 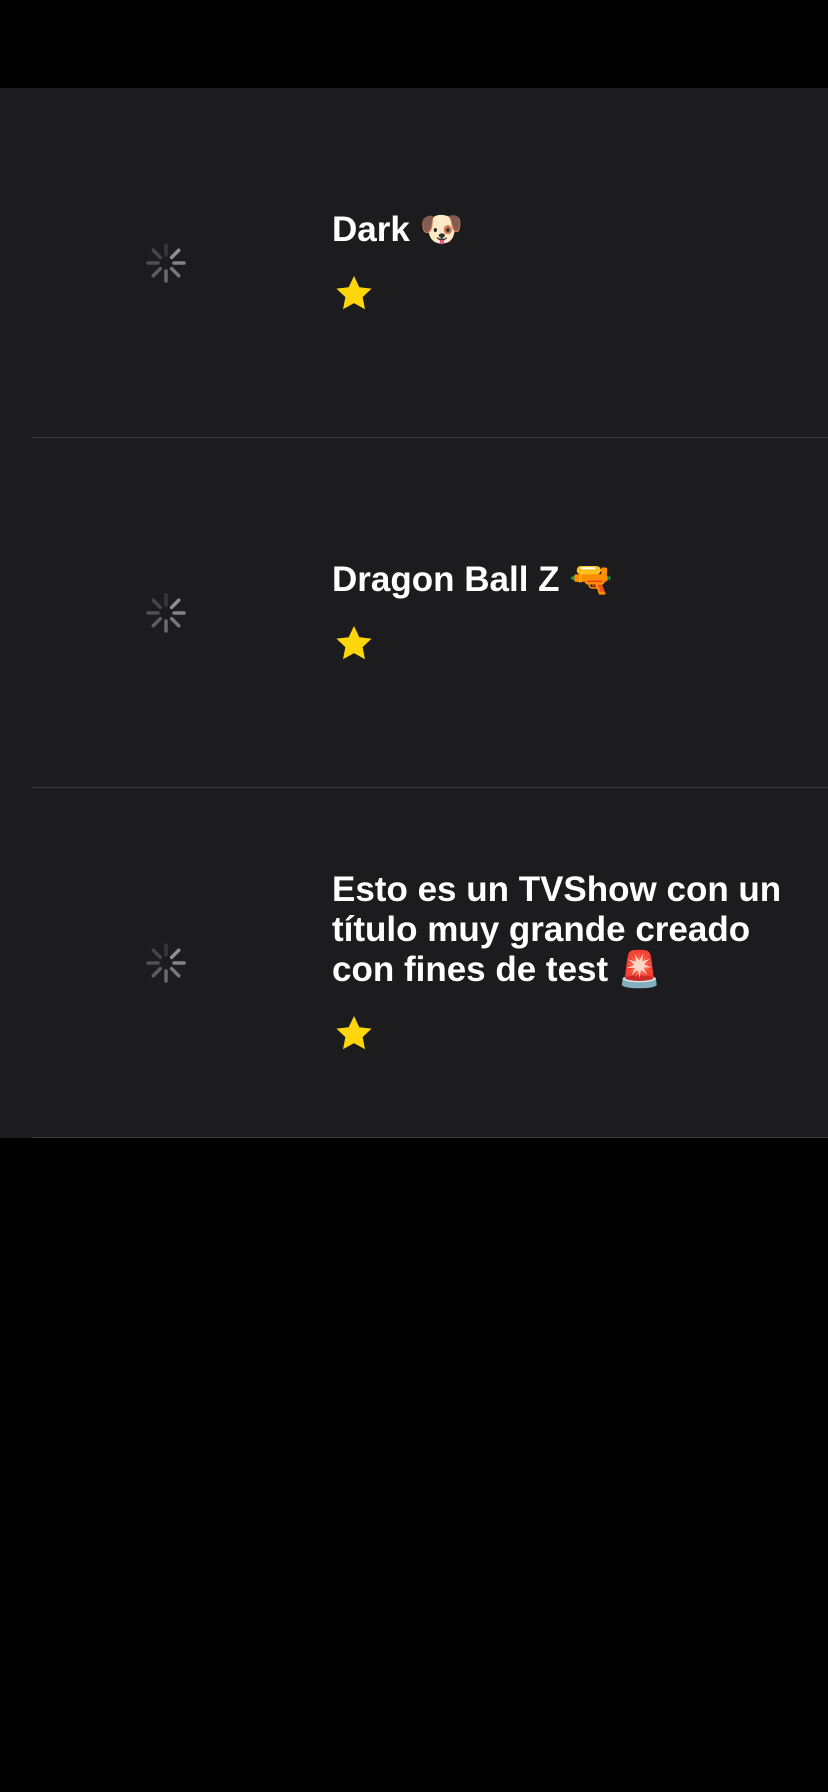 What do you see at coordinates (414, 44) in the screenshot?
I see `status-bar` at bounding box center [414, 44].